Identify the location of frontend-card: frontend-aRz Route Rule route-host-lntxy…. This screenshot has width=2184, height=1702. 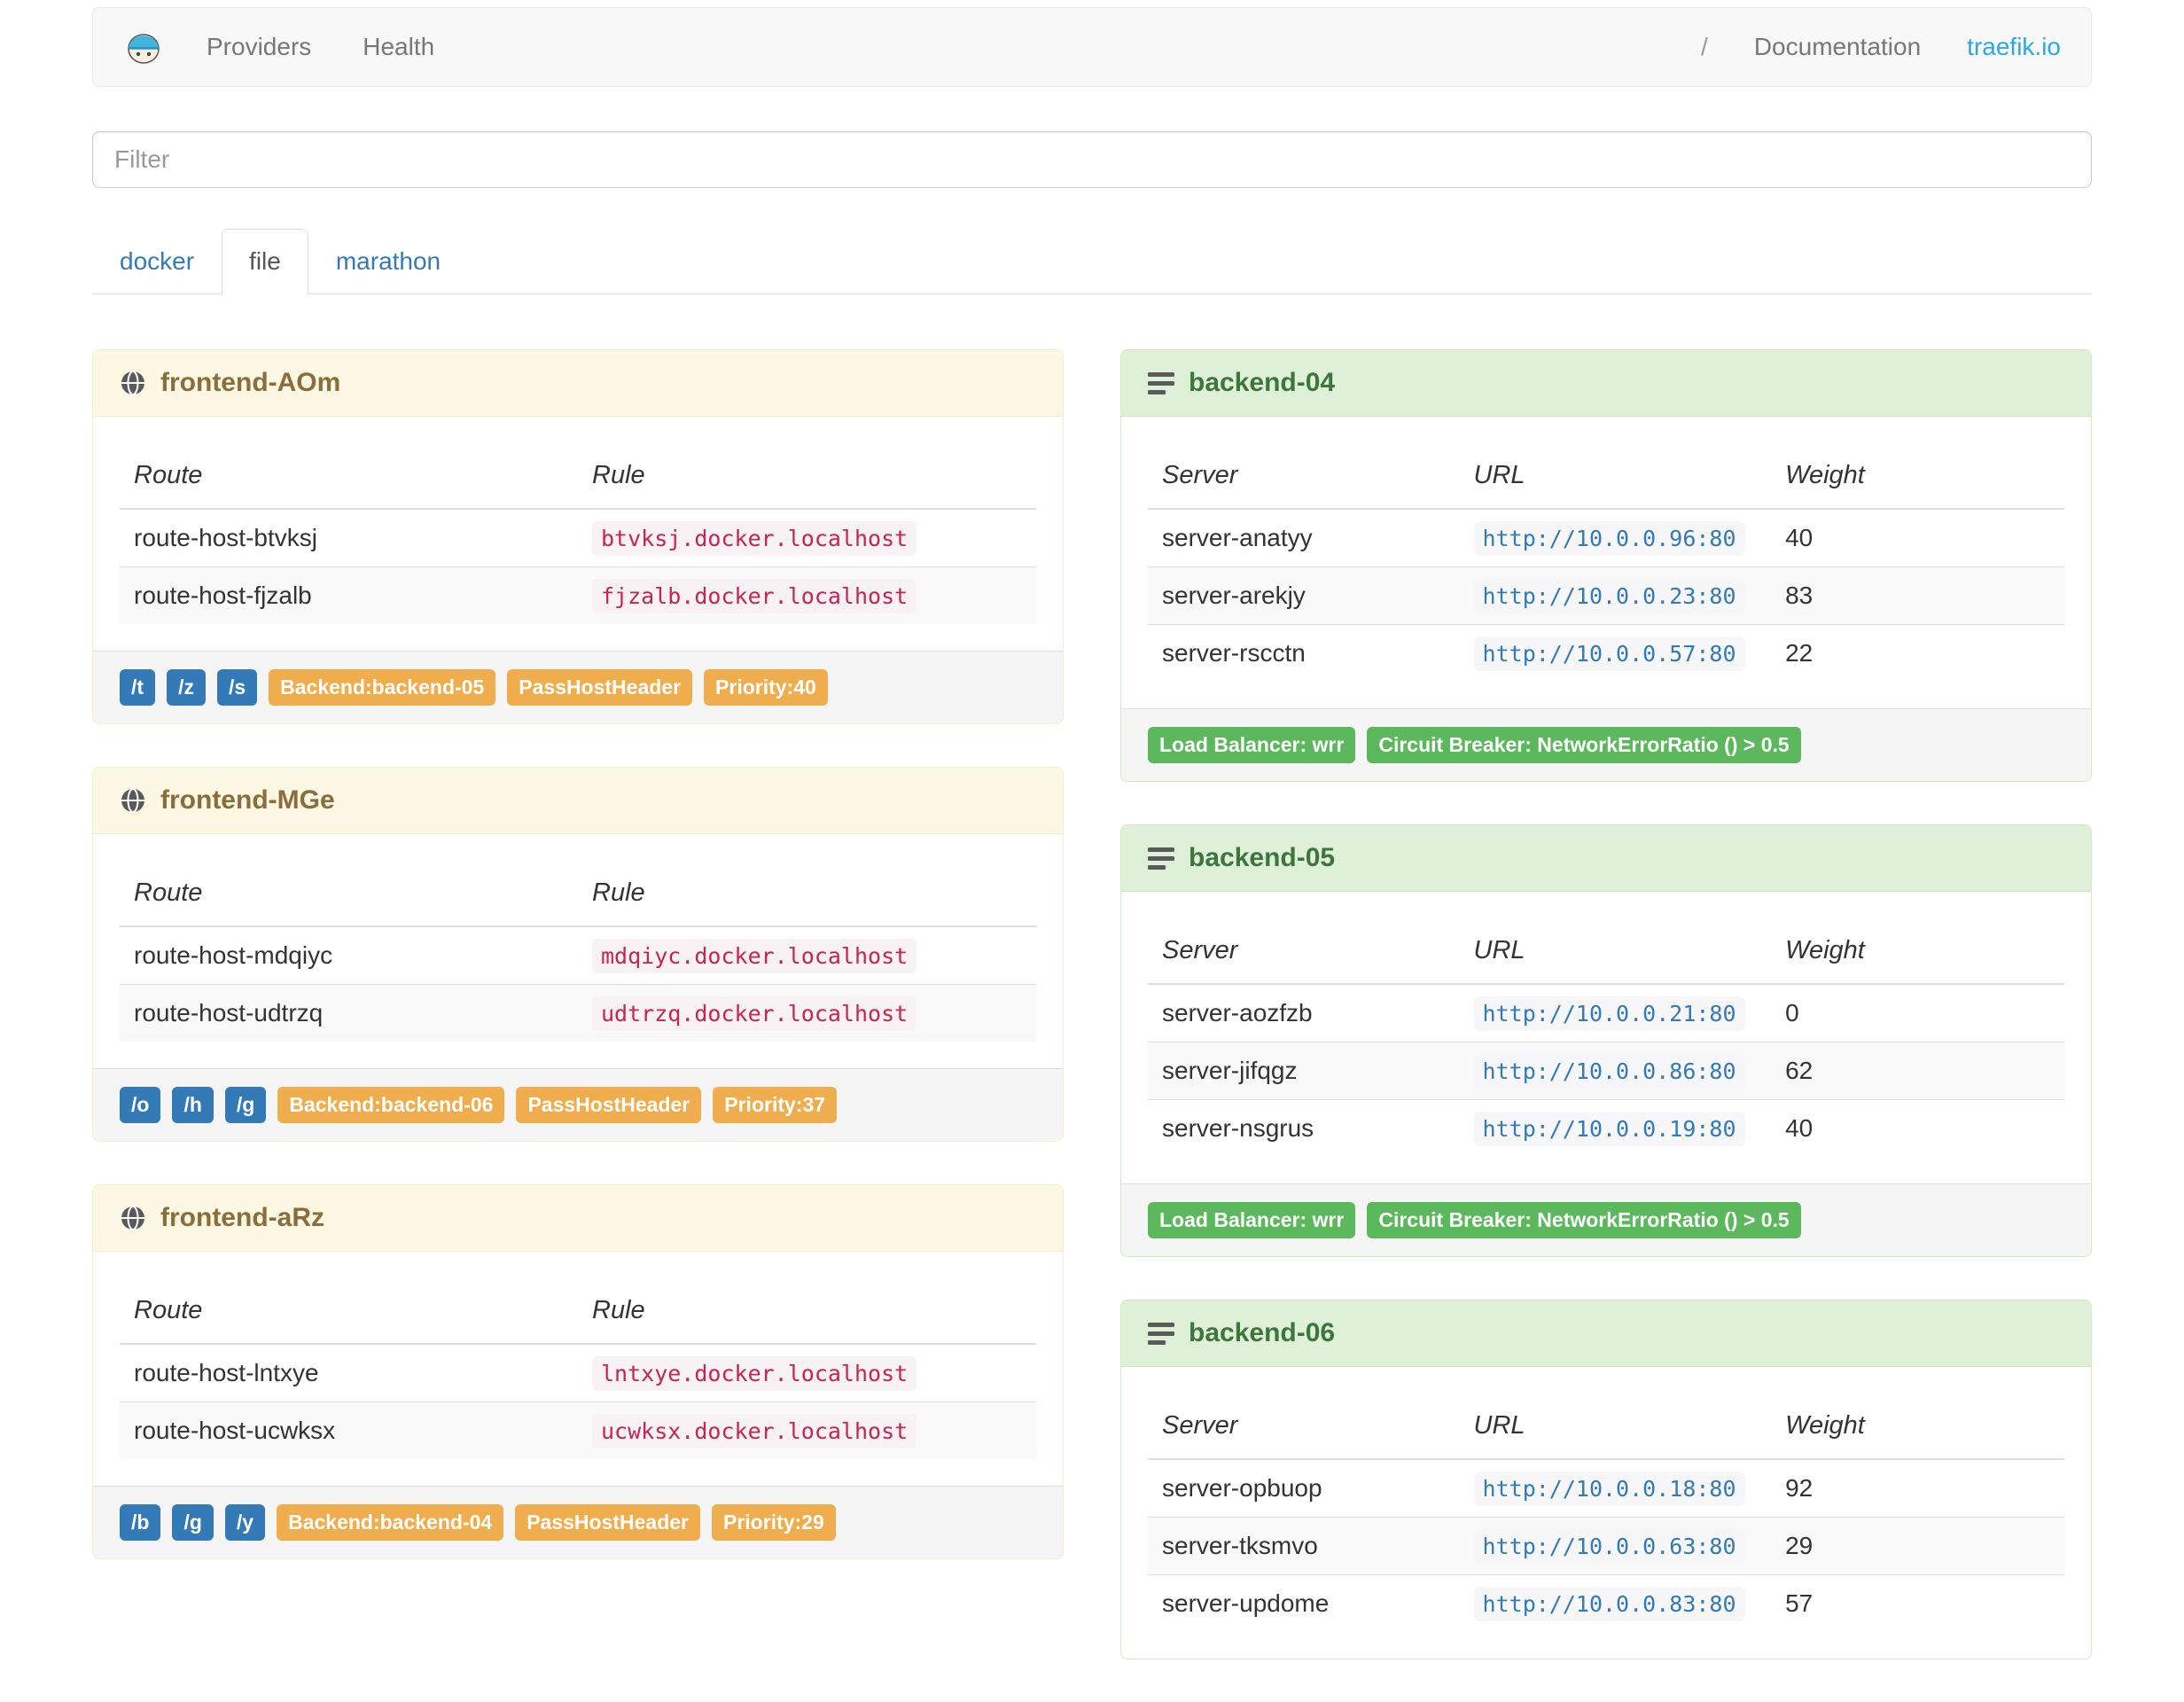
(578, 1371).